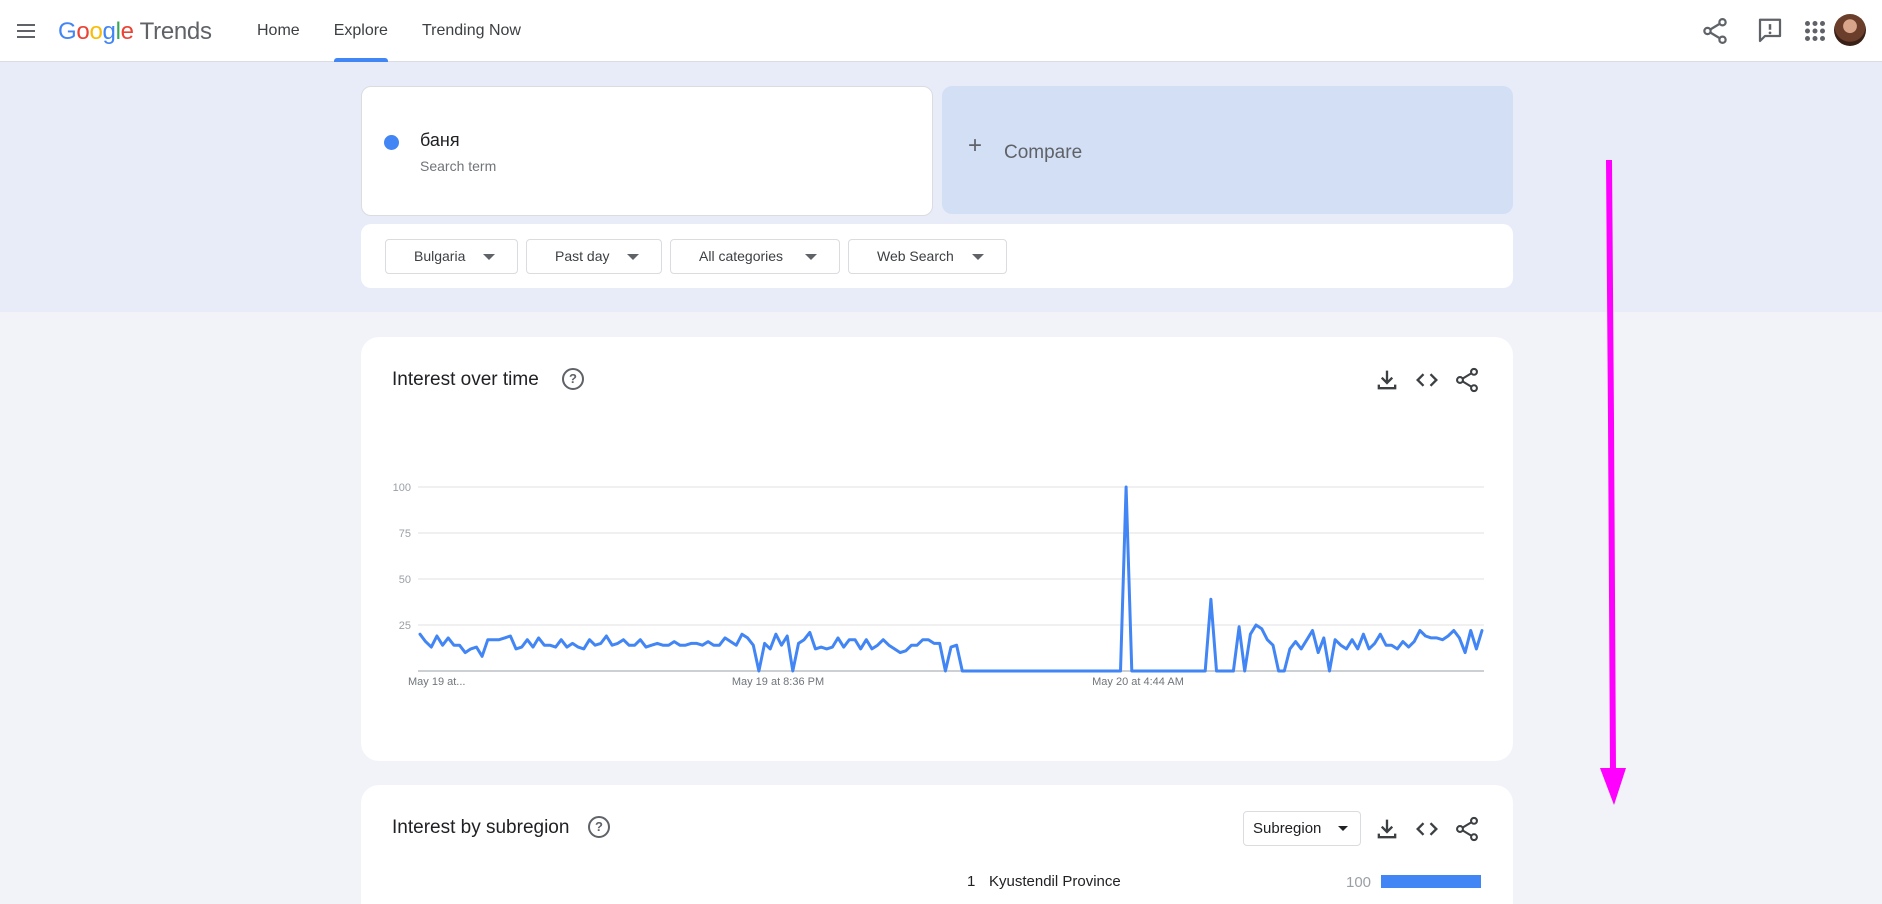 This screenshot has width=1882, height=904. I want to click on search-property-dropdown: Web Search, so click(927, 256).